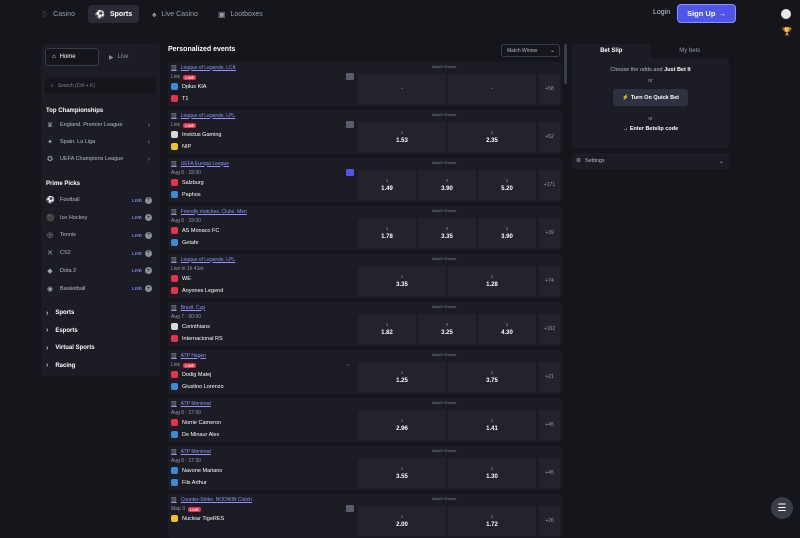 Image resolution: width=800 pixels, height=538 pixels. What do you see at coordinates (350, 172) in the screenshot?
I see `stream-icon` at bounding box center [350, 172].